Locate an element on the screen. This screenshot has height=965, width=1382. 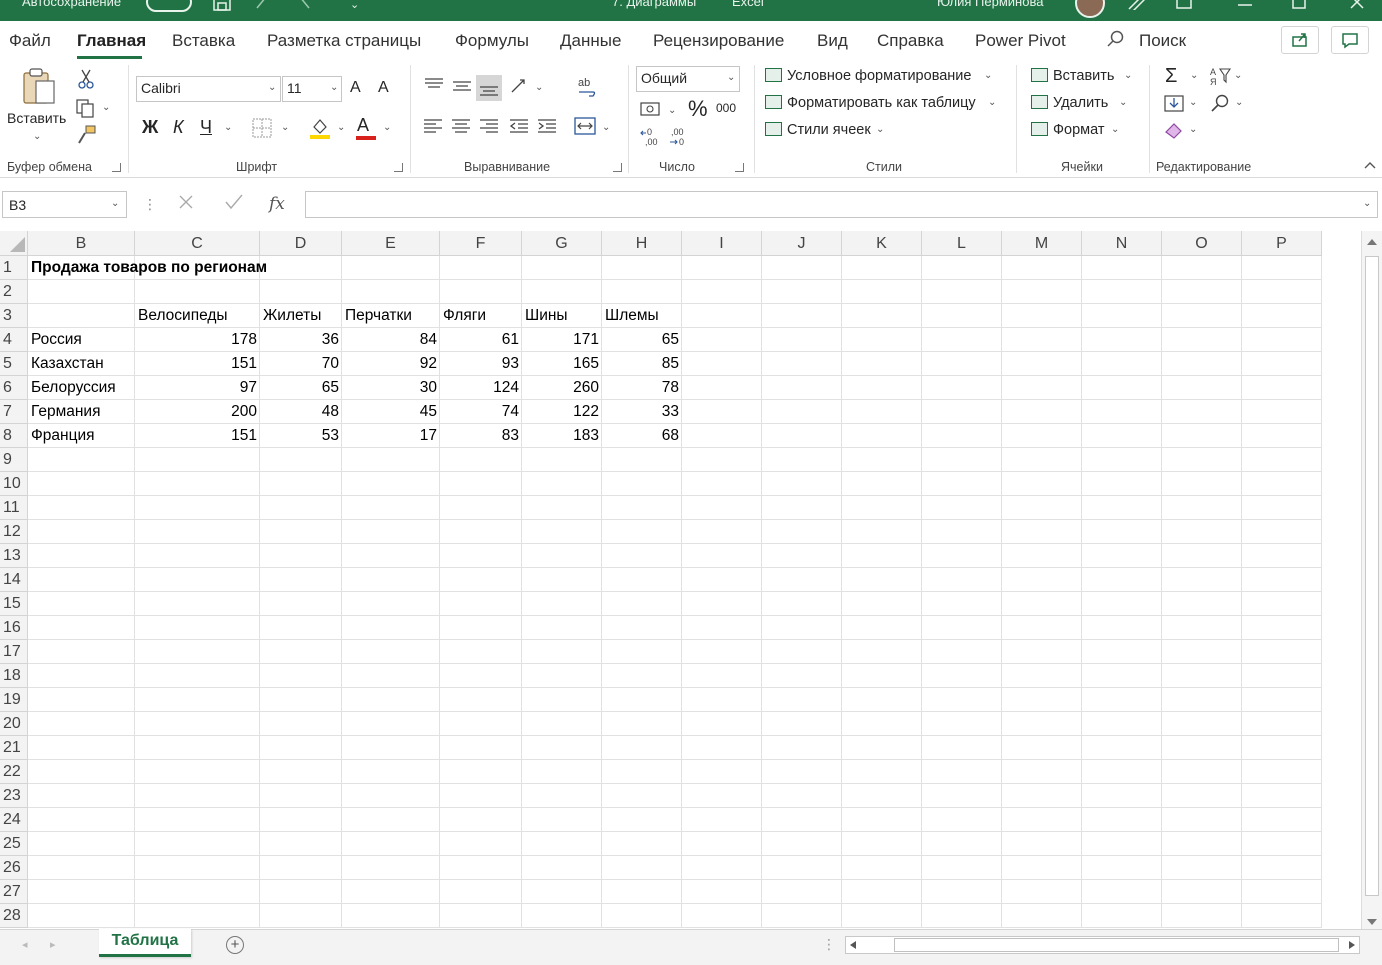
number-format-select: Общий is located at coordinates (688, 79).